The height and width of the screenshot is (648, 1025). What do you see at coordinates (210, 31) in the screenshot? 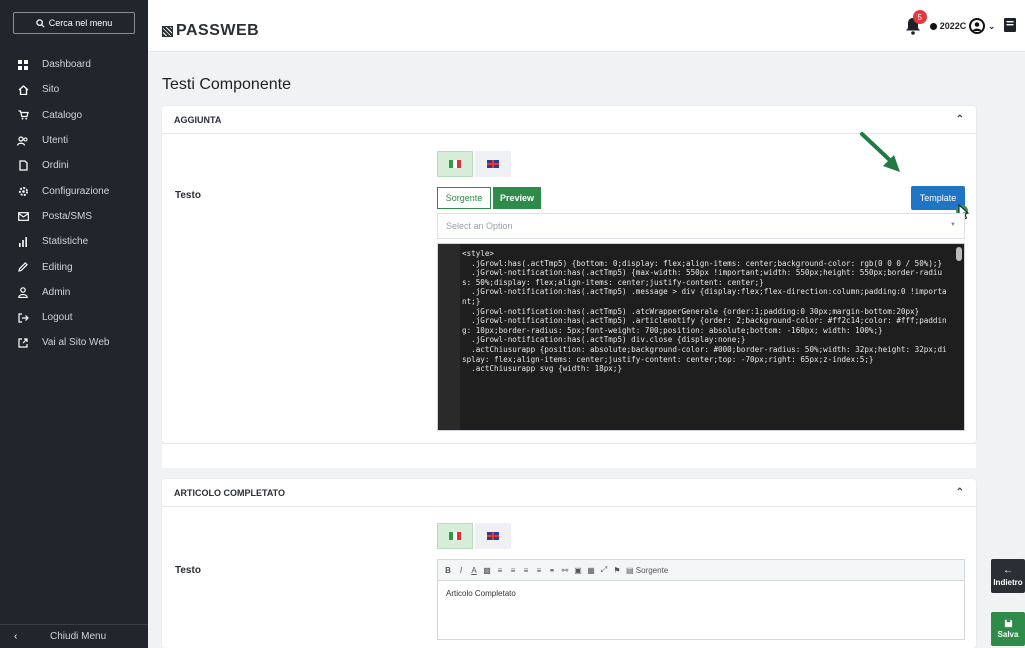
I see `app-logo: PASSWEB` at bounding box center [210, 31].